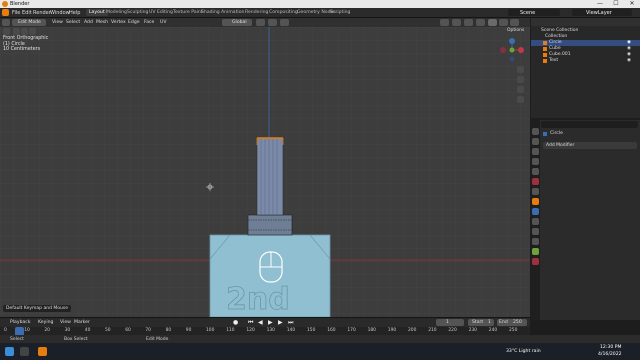  Describe the element at coordinates (492, 22) in the screenshot. I see `solid-shading-icon` at that location.